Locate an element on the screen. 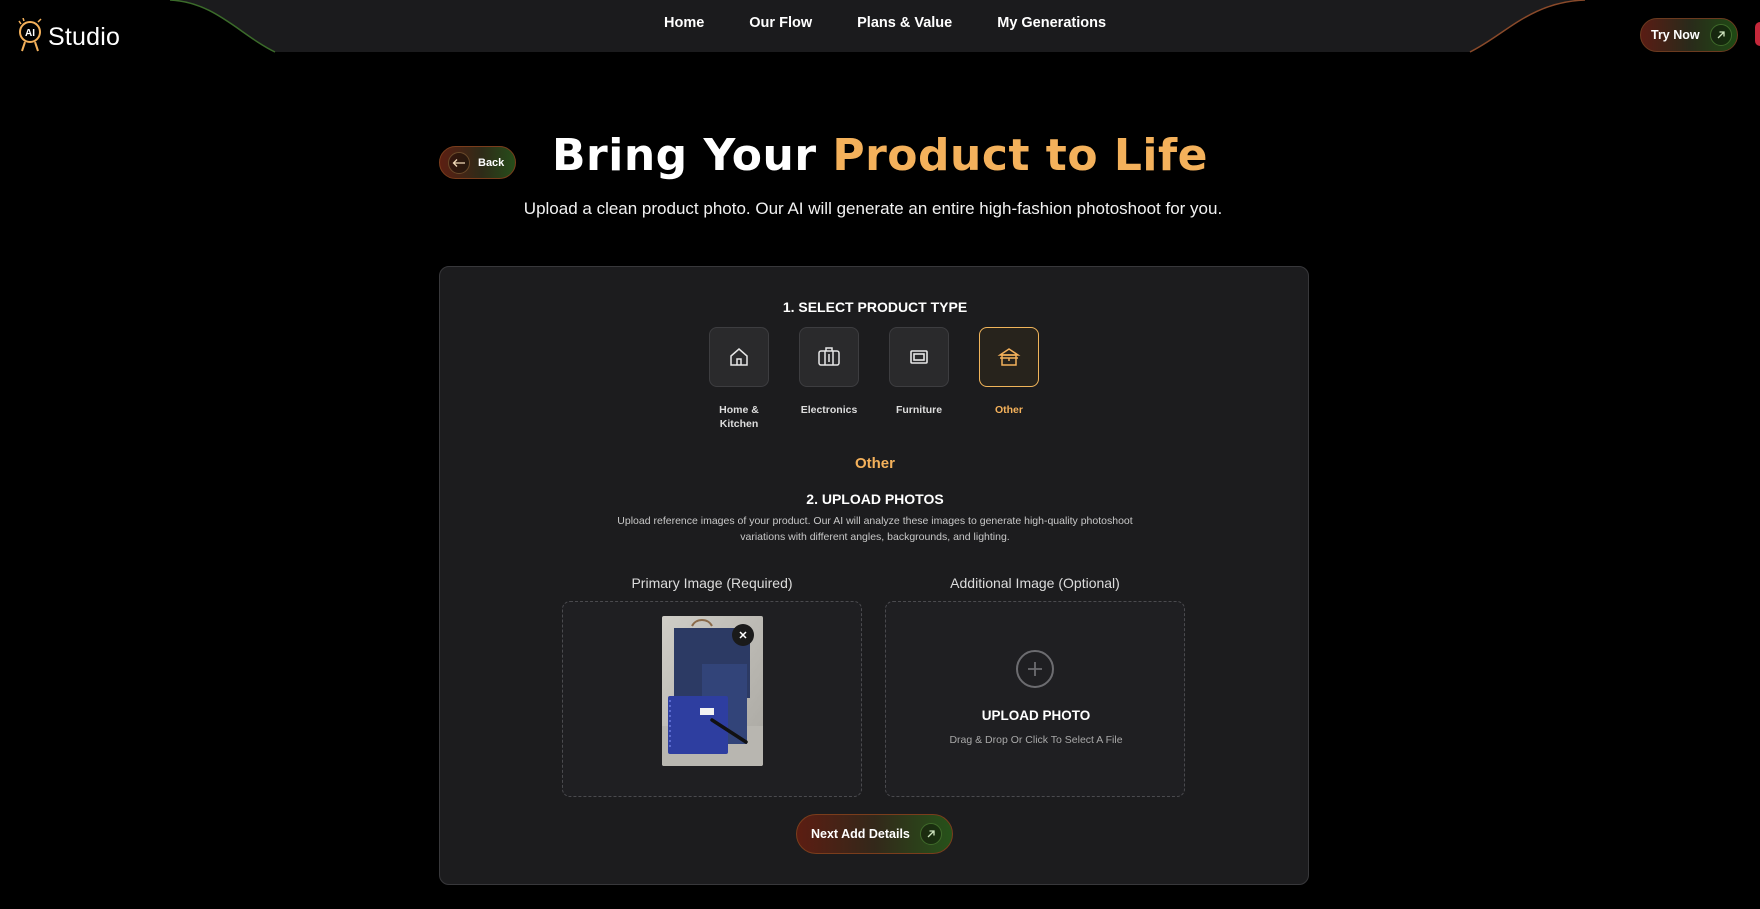  product-type-label: Other is located at coordinates (1008, 410).